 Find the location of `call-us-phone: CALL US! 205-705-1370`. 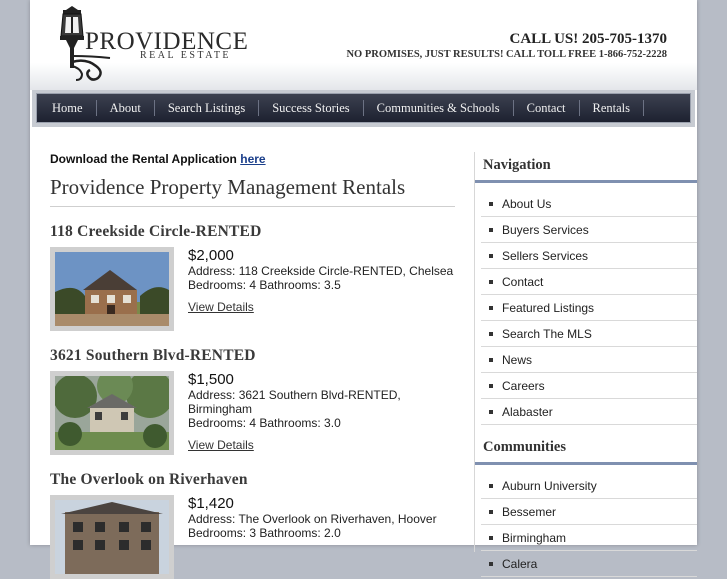

call-us-phone: CALL US! 205-705-1370 is located at coordinates (588, 39).